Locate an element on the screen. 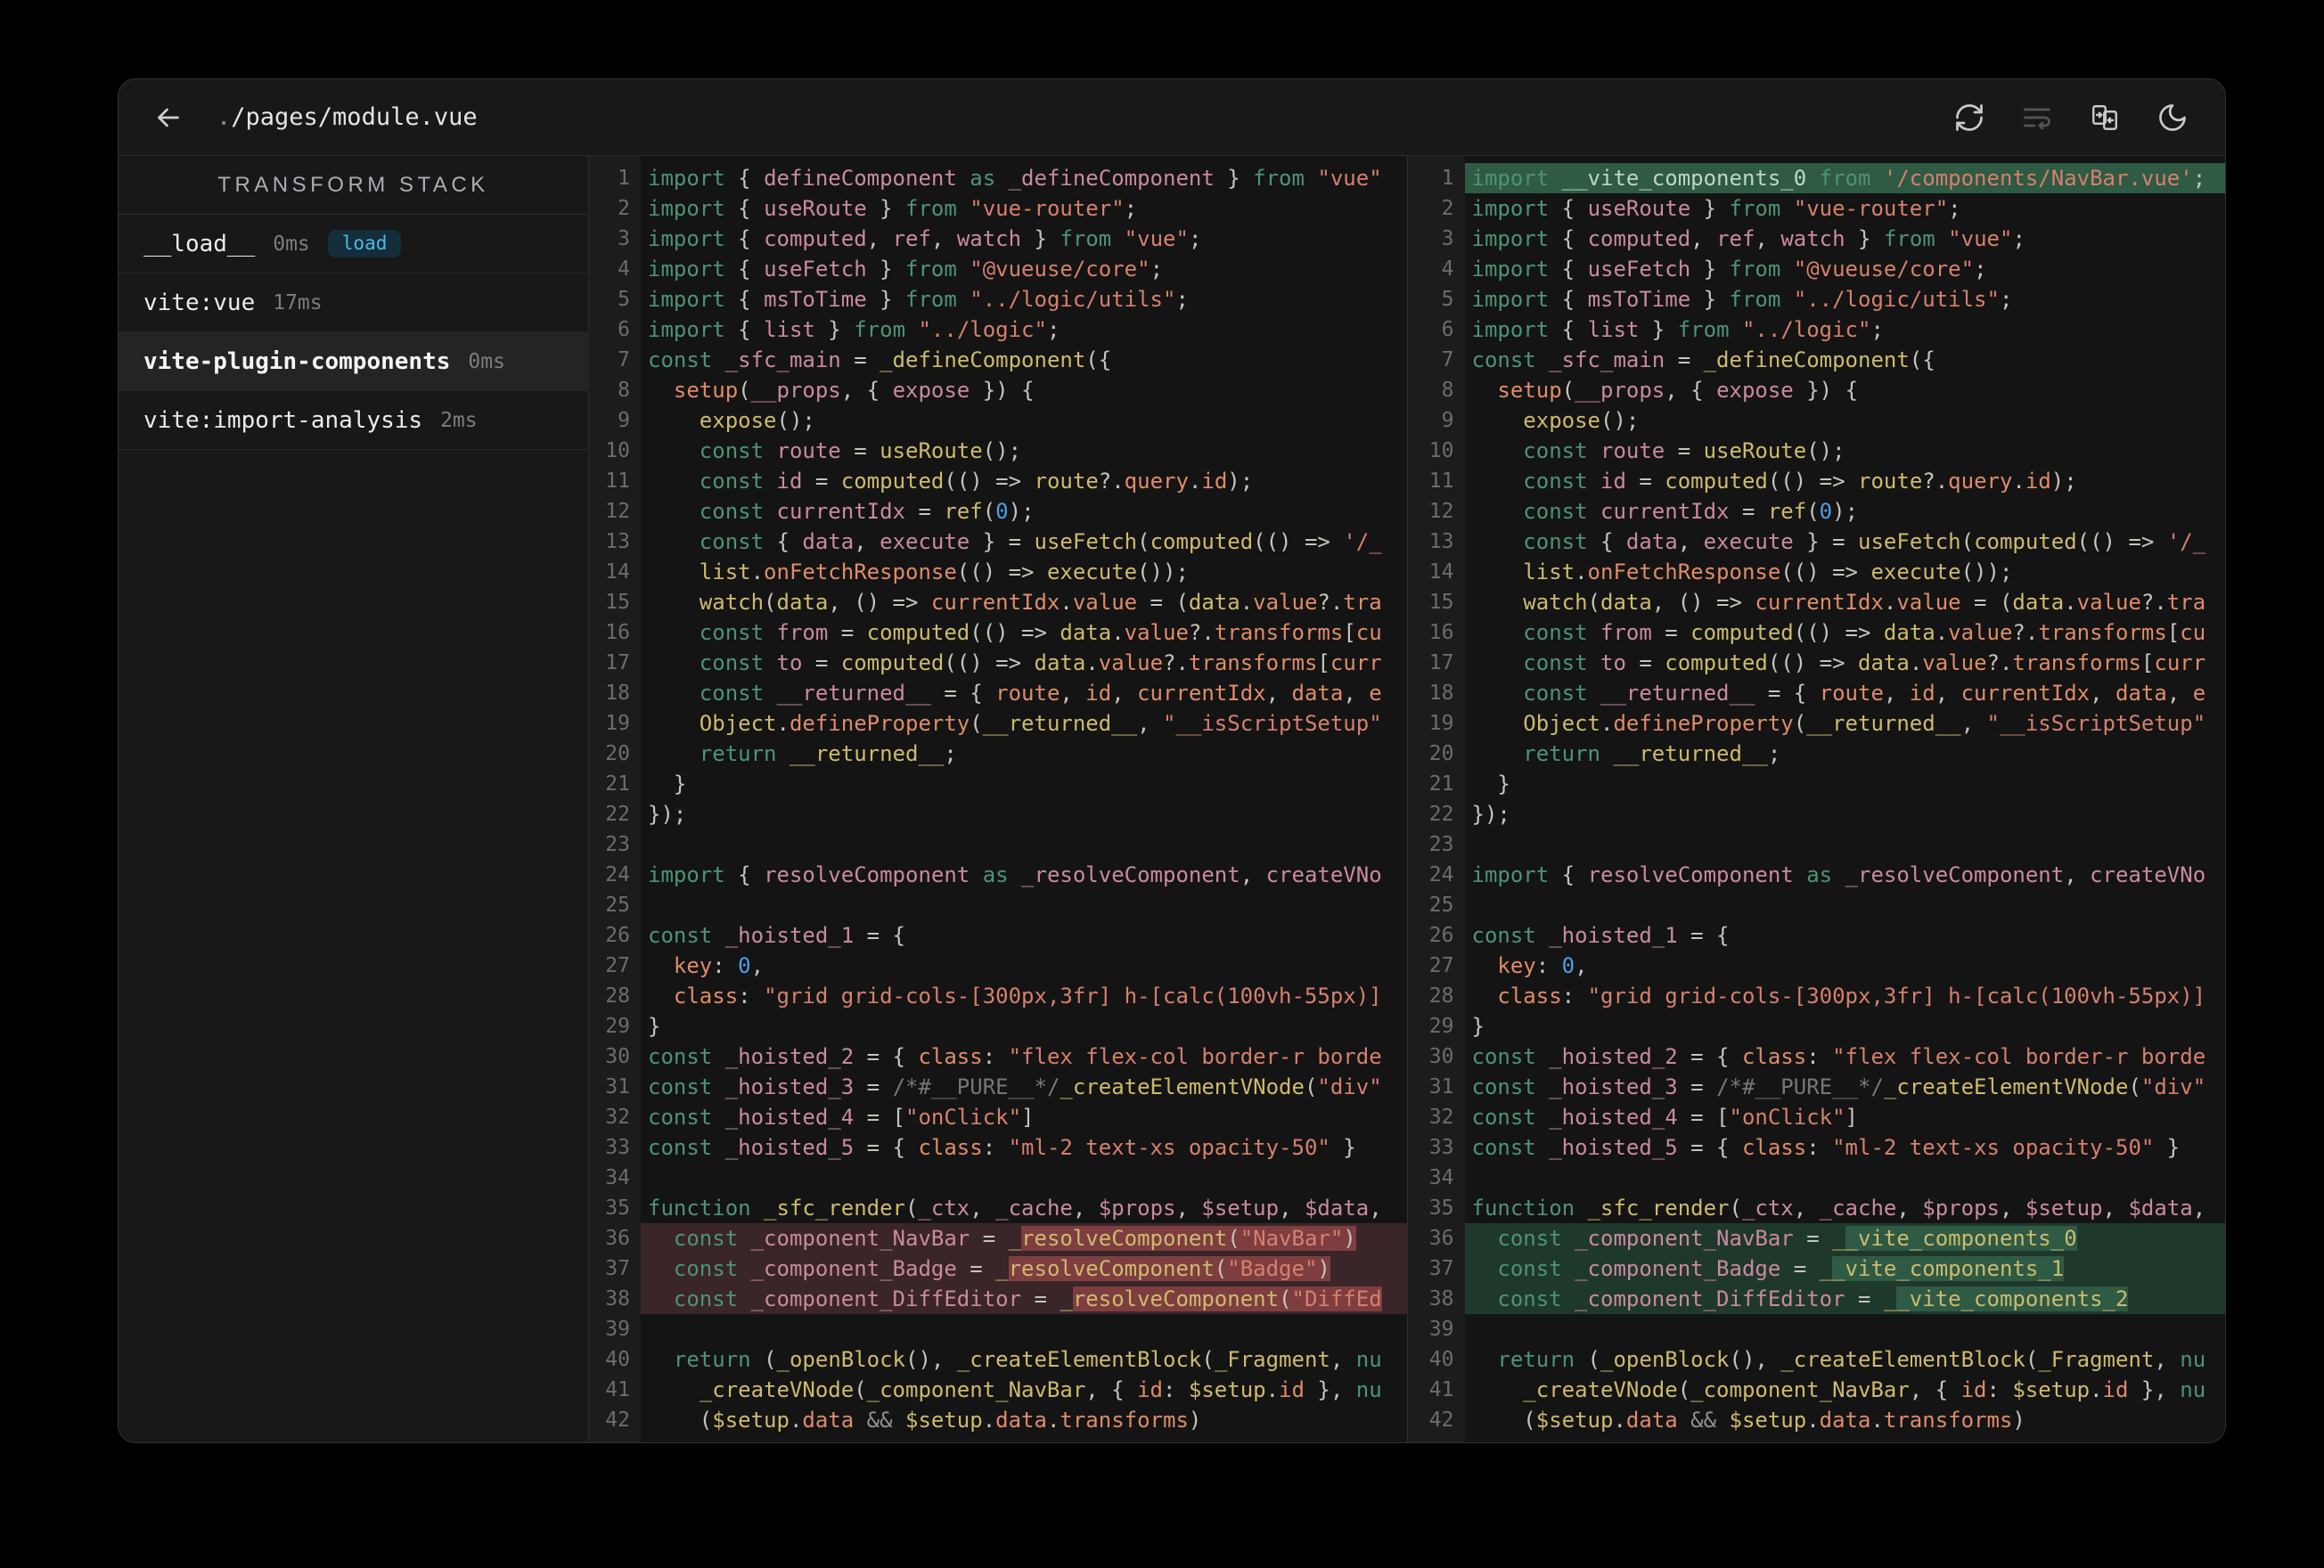 The image size is (2324, 1568). dark-mode-moon-icon is located at coordinates (2172, 118).